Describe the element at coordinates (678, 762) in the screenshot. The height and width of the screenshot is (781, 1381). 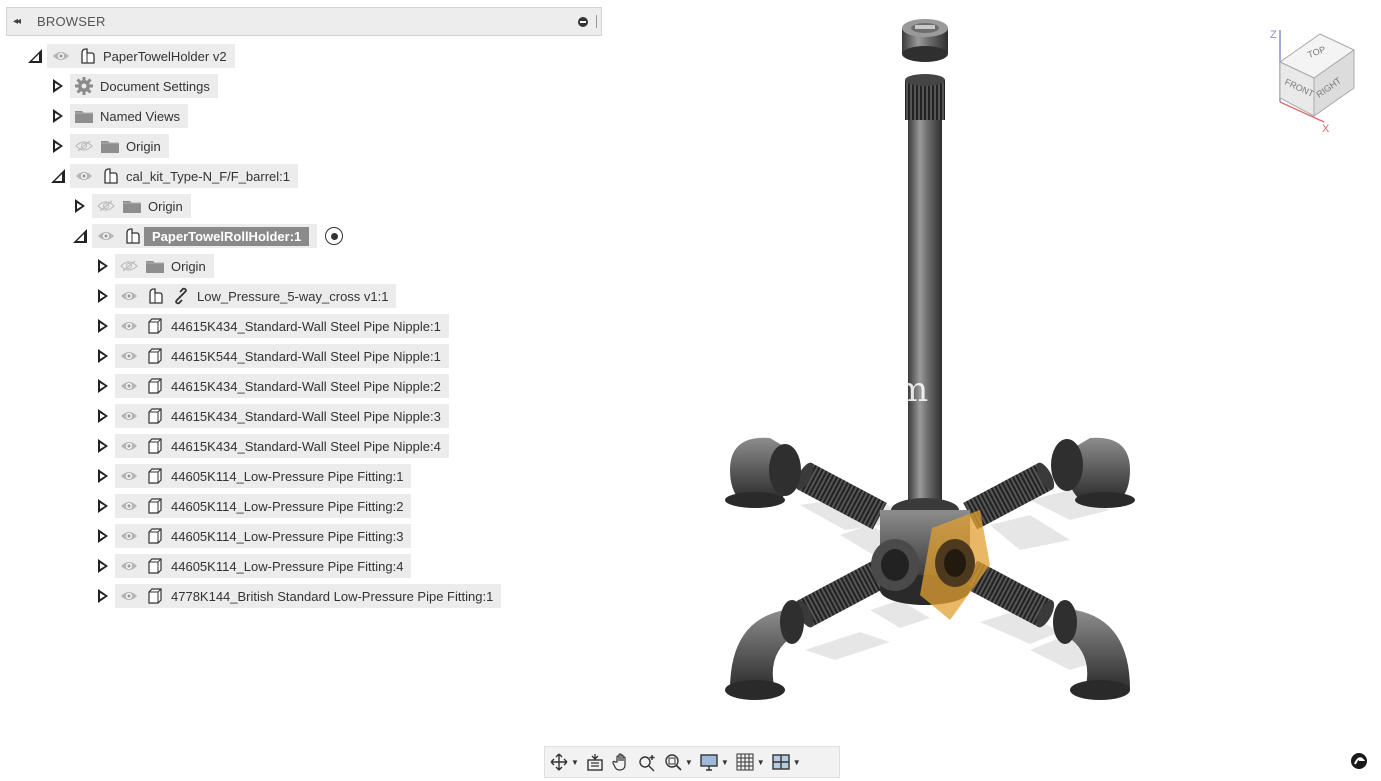
I see `fit-tool: ▼` at that location.